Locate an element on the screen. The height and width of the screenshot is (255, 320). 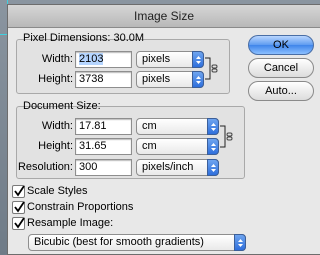
cancel-button: Cancel is located at coordinates (281, 68).